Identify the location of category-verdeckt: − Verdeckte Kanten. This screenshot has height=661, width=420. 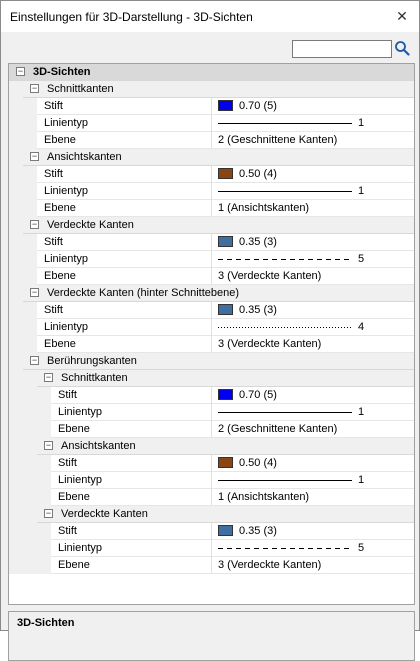
(211, 225).